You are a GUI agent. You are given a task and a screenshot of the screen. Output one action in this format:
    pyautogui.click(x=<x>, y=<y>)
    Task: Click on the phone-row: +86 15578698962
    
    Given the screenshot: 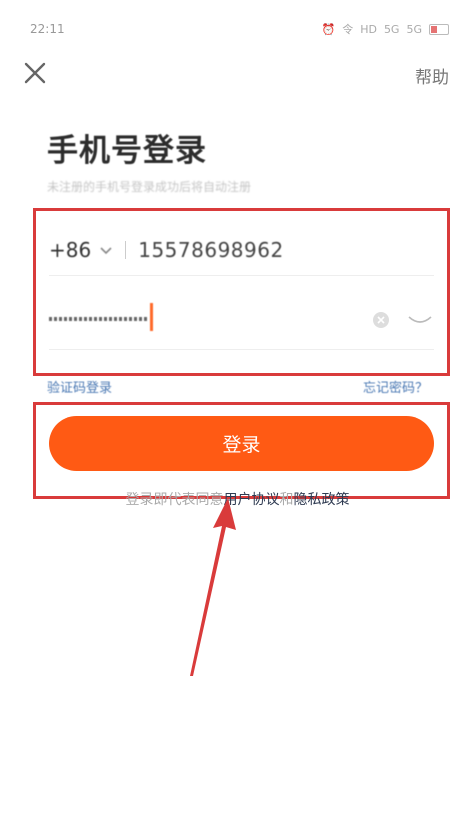 What is the action you would take?
    pyautogui.click(x=241, y=250)
    